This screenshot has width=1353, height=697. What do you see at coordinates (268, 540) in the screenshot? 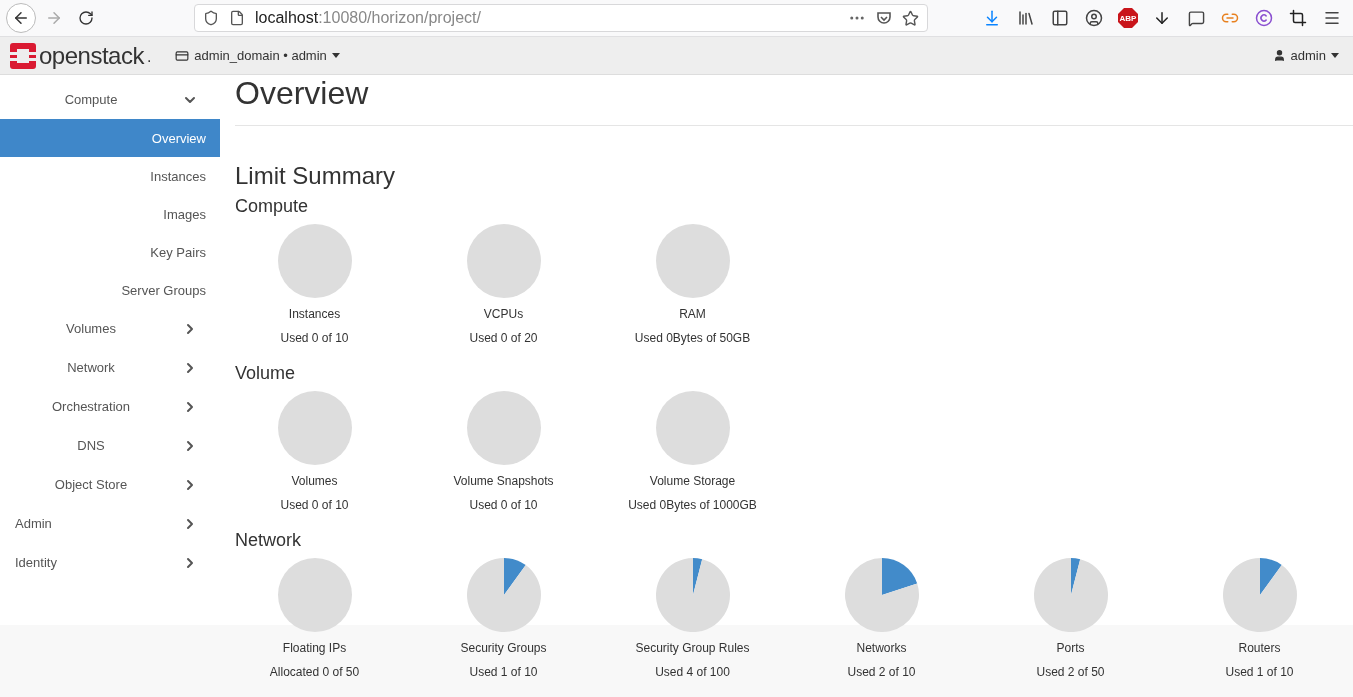
I see `subsection-heading: Network` at bounding box center [268, 540].